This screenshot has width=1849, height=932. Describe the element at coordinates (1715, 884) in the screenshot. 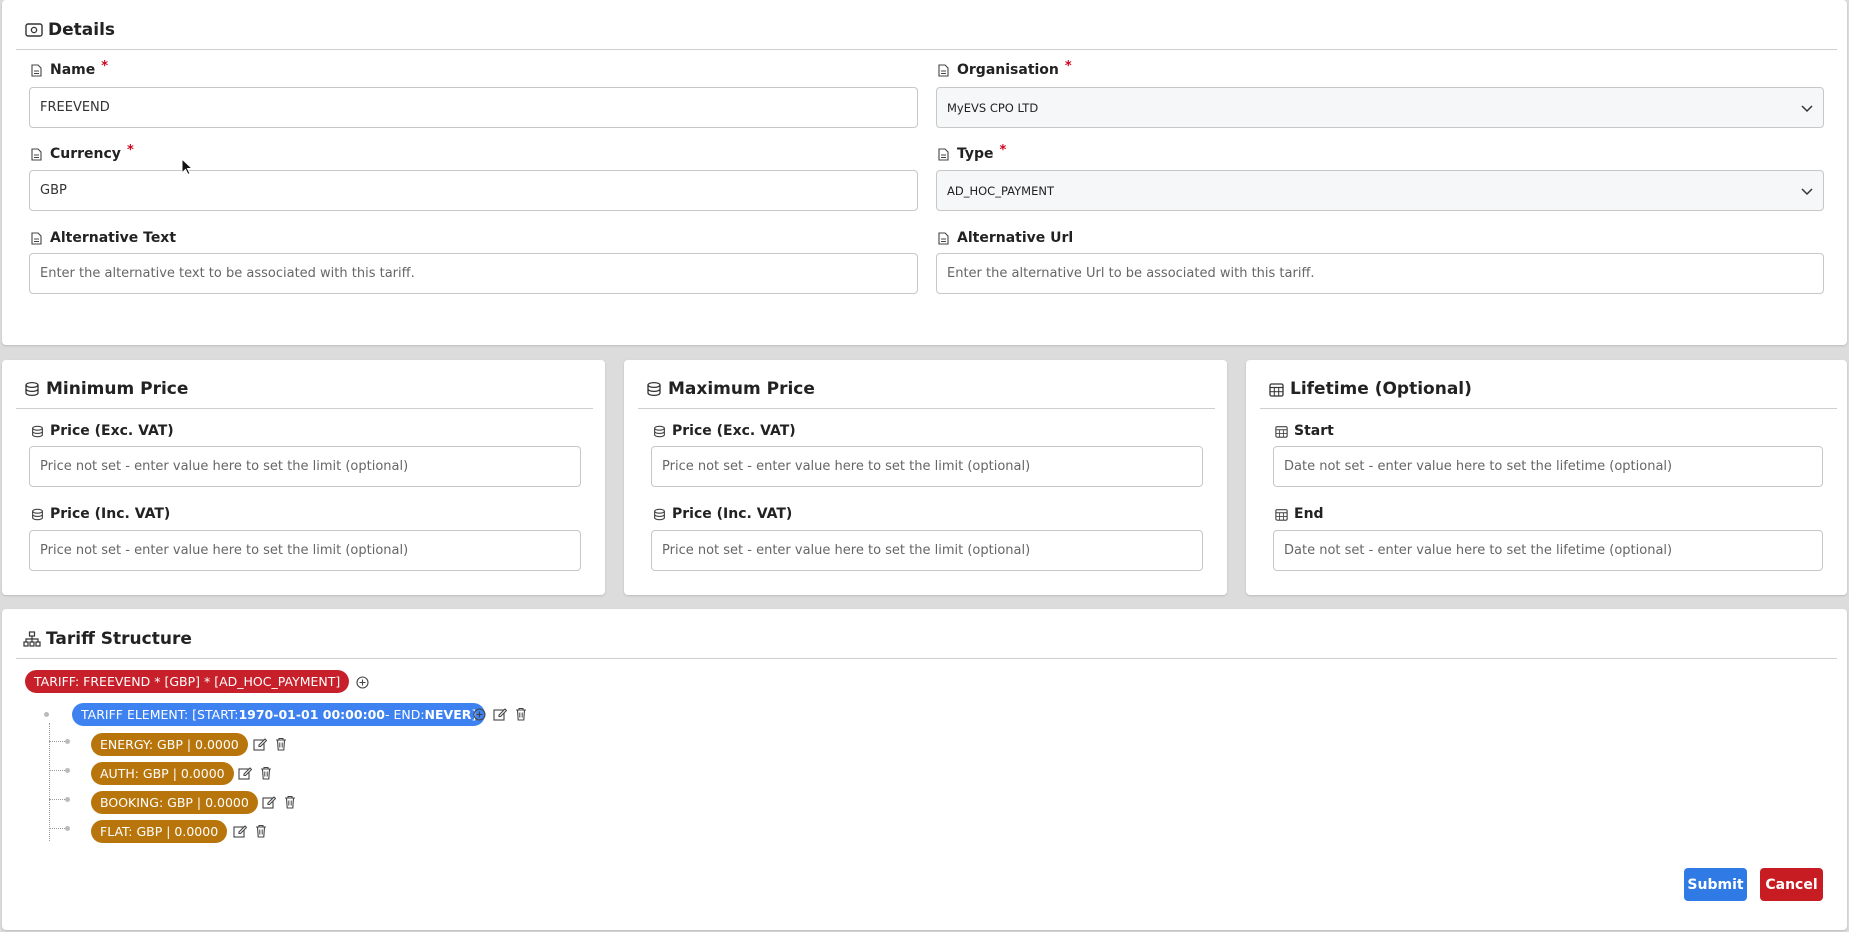

I see `submit-button: Submit` at that location.